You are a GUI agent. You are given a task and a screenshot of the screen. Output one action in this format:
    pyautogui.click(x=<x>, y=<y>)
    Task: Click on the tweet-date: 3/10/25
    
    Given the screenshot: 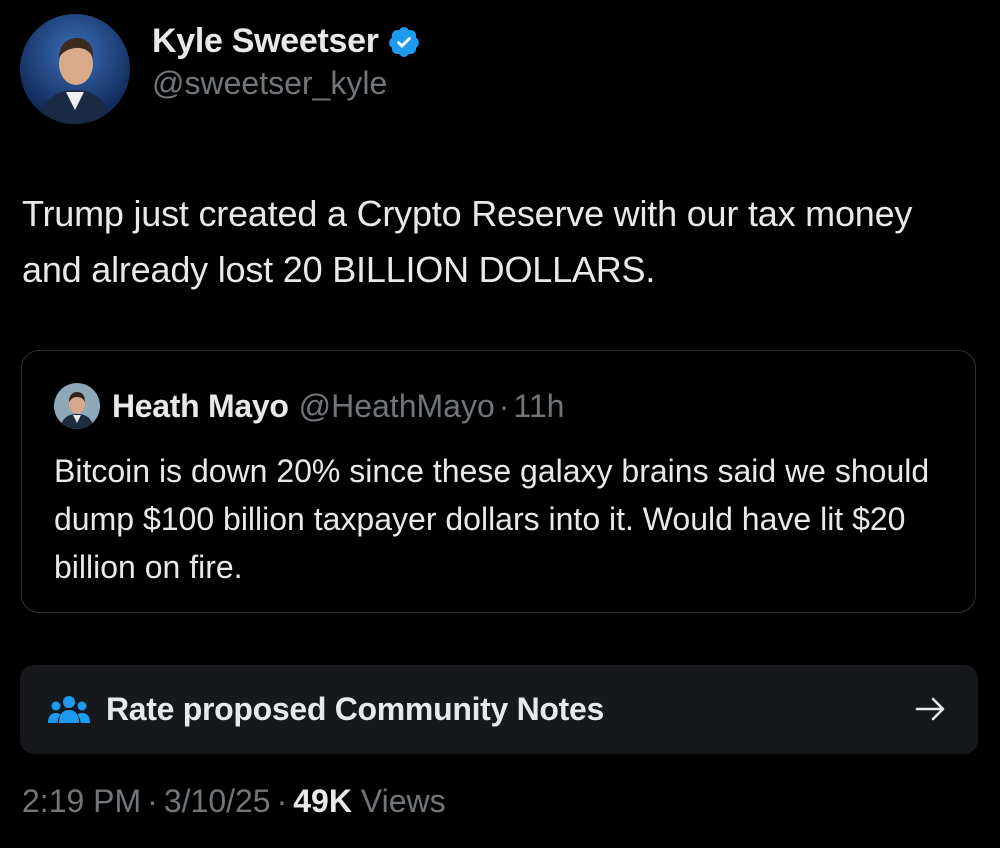 What is the action you would take?
    pyautogui.click(x=217, y=801)
    